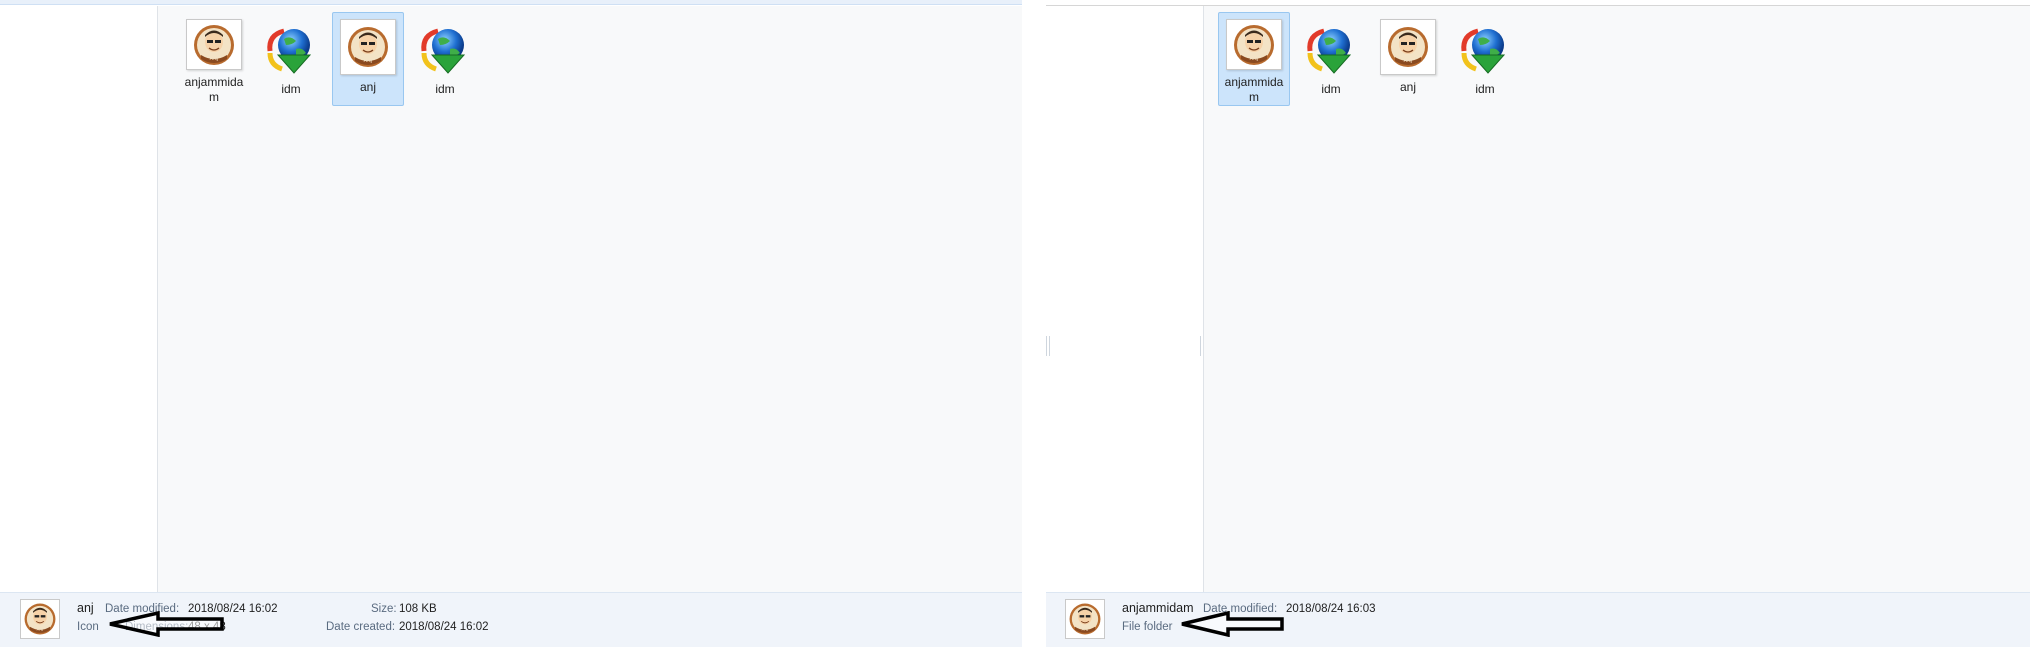 The height and width of the screenshot is (656, 2030). I want to click on file-type: File folder, so click(1147, 627).